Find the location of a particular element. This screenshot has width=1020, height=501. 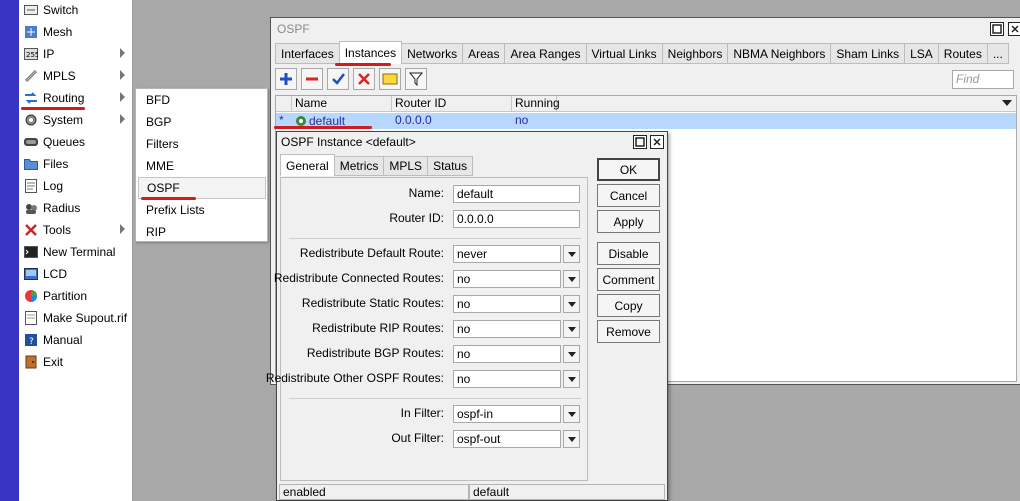

redistribute-ospf-dropdown-button is located at coordinates (571, 379).